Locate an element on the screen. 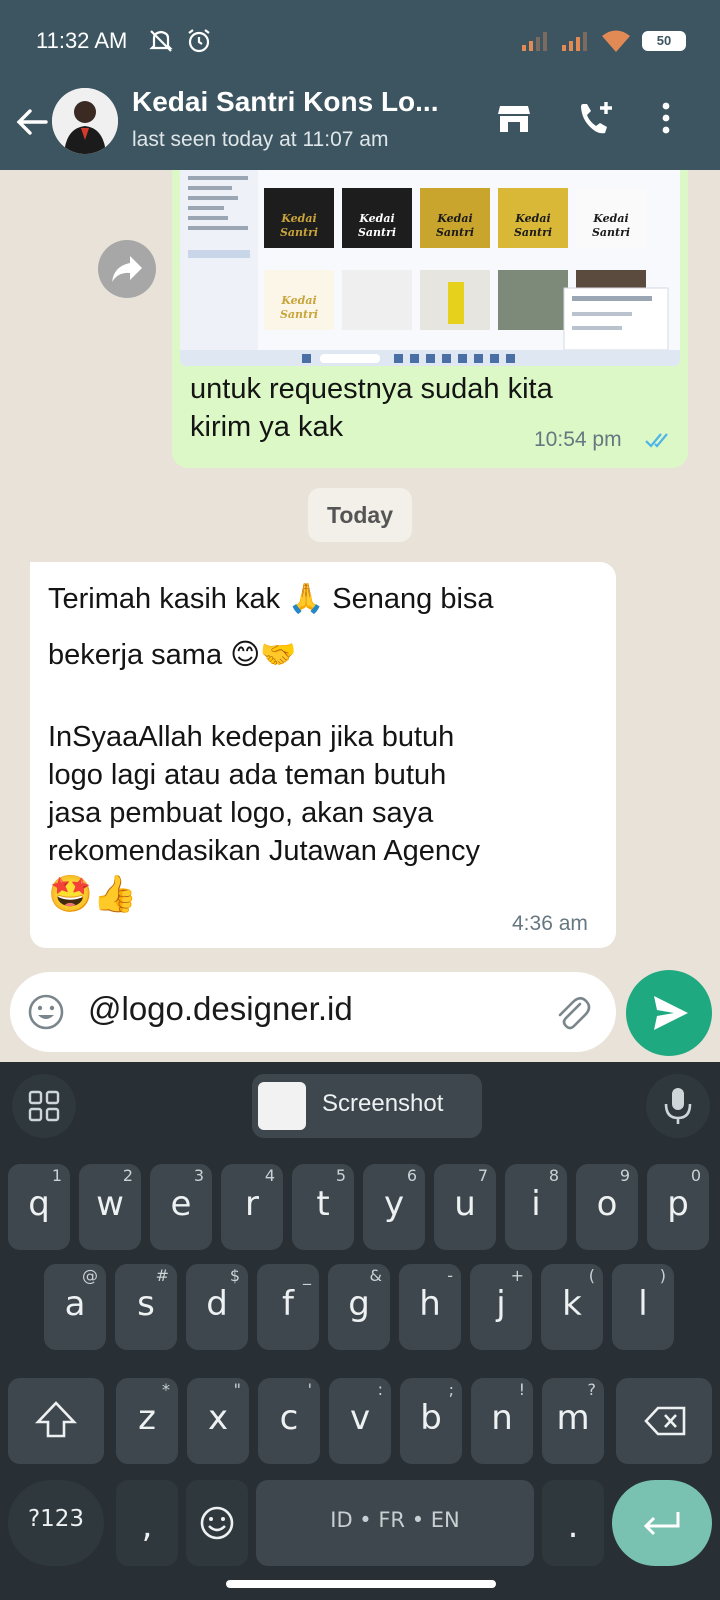 The width and height of the screenshot is (720, 1600). key-t: 5t is located at coordinates (323, 1207).